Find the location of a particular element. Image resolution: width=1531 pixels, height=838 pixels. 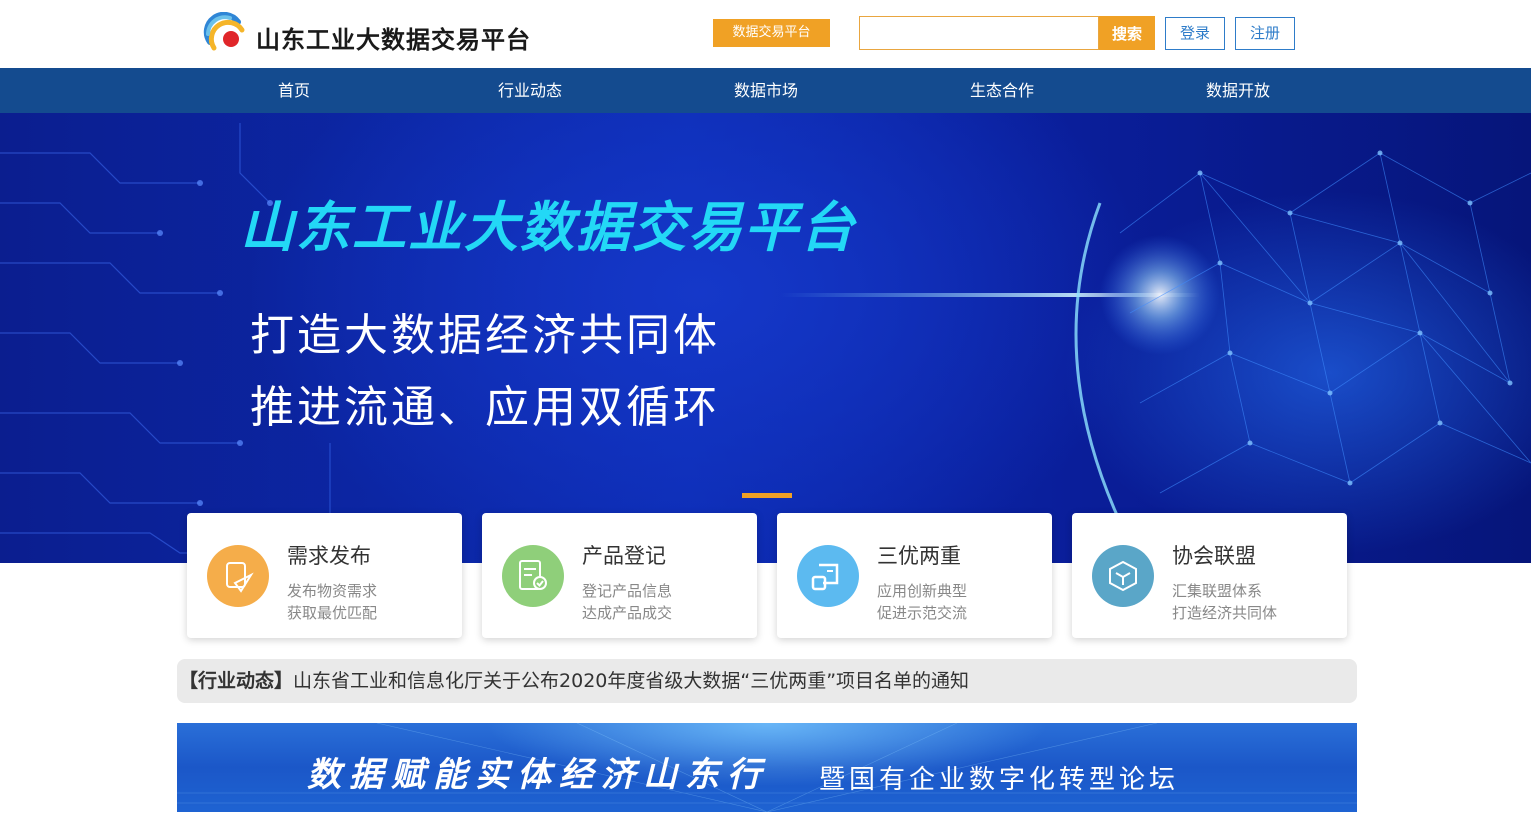

nav-item-open-data: 数据开放 is located at coordinates (1238, 90).